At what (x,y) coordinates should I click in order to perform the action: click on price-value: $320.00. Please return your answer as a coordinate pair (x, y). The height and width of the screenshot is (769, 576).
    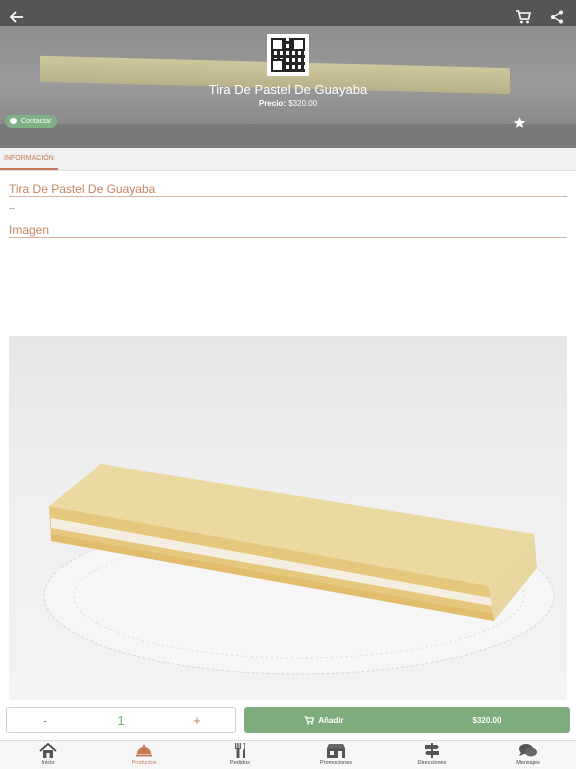
    Looking at the image, I should click on (303, 103).